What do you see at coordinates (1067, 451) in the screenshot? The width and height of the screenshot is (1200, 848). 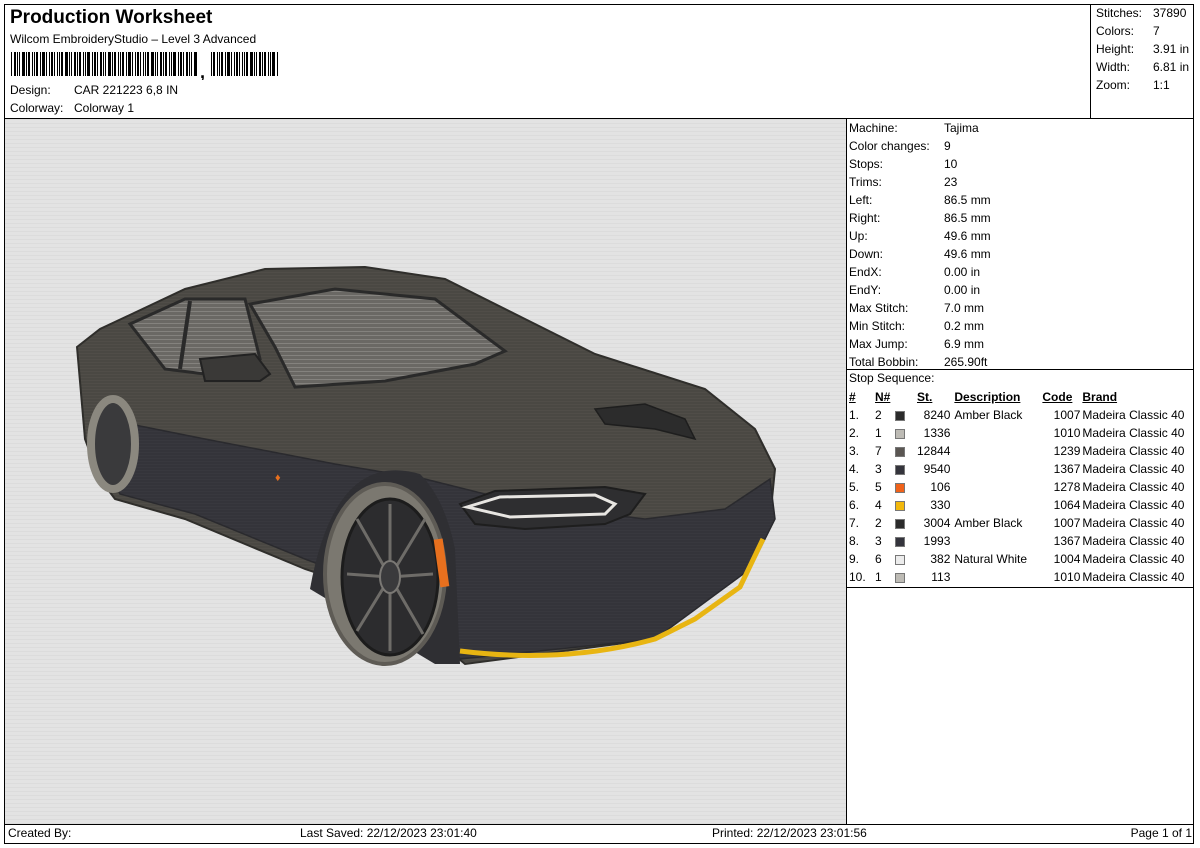 I see `stop-code: 1239` at bounding box center [1067, 451].